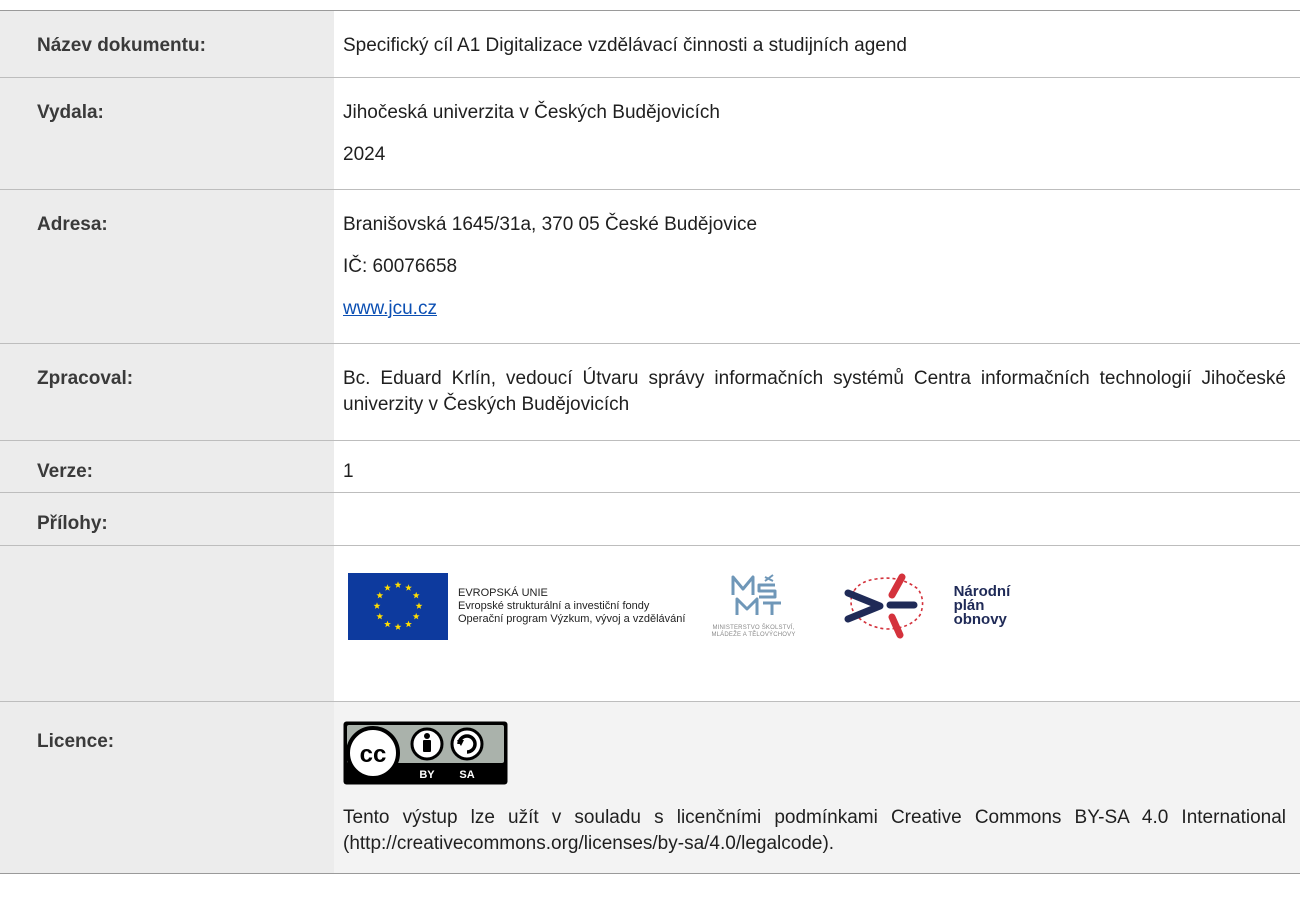 This screenshot has width=1300, height=923. I want to click on label-prilohy: Přílohy:, so click(167, 519).